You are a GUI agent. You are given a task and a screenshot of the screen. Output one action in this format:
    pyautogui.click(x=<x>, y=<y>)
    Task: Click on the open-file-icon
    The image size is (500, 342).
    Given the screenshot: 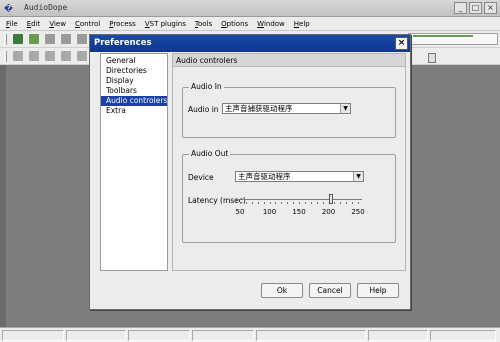 What is the action you would take?
    pyautogui.click(x=34, y=39)
    